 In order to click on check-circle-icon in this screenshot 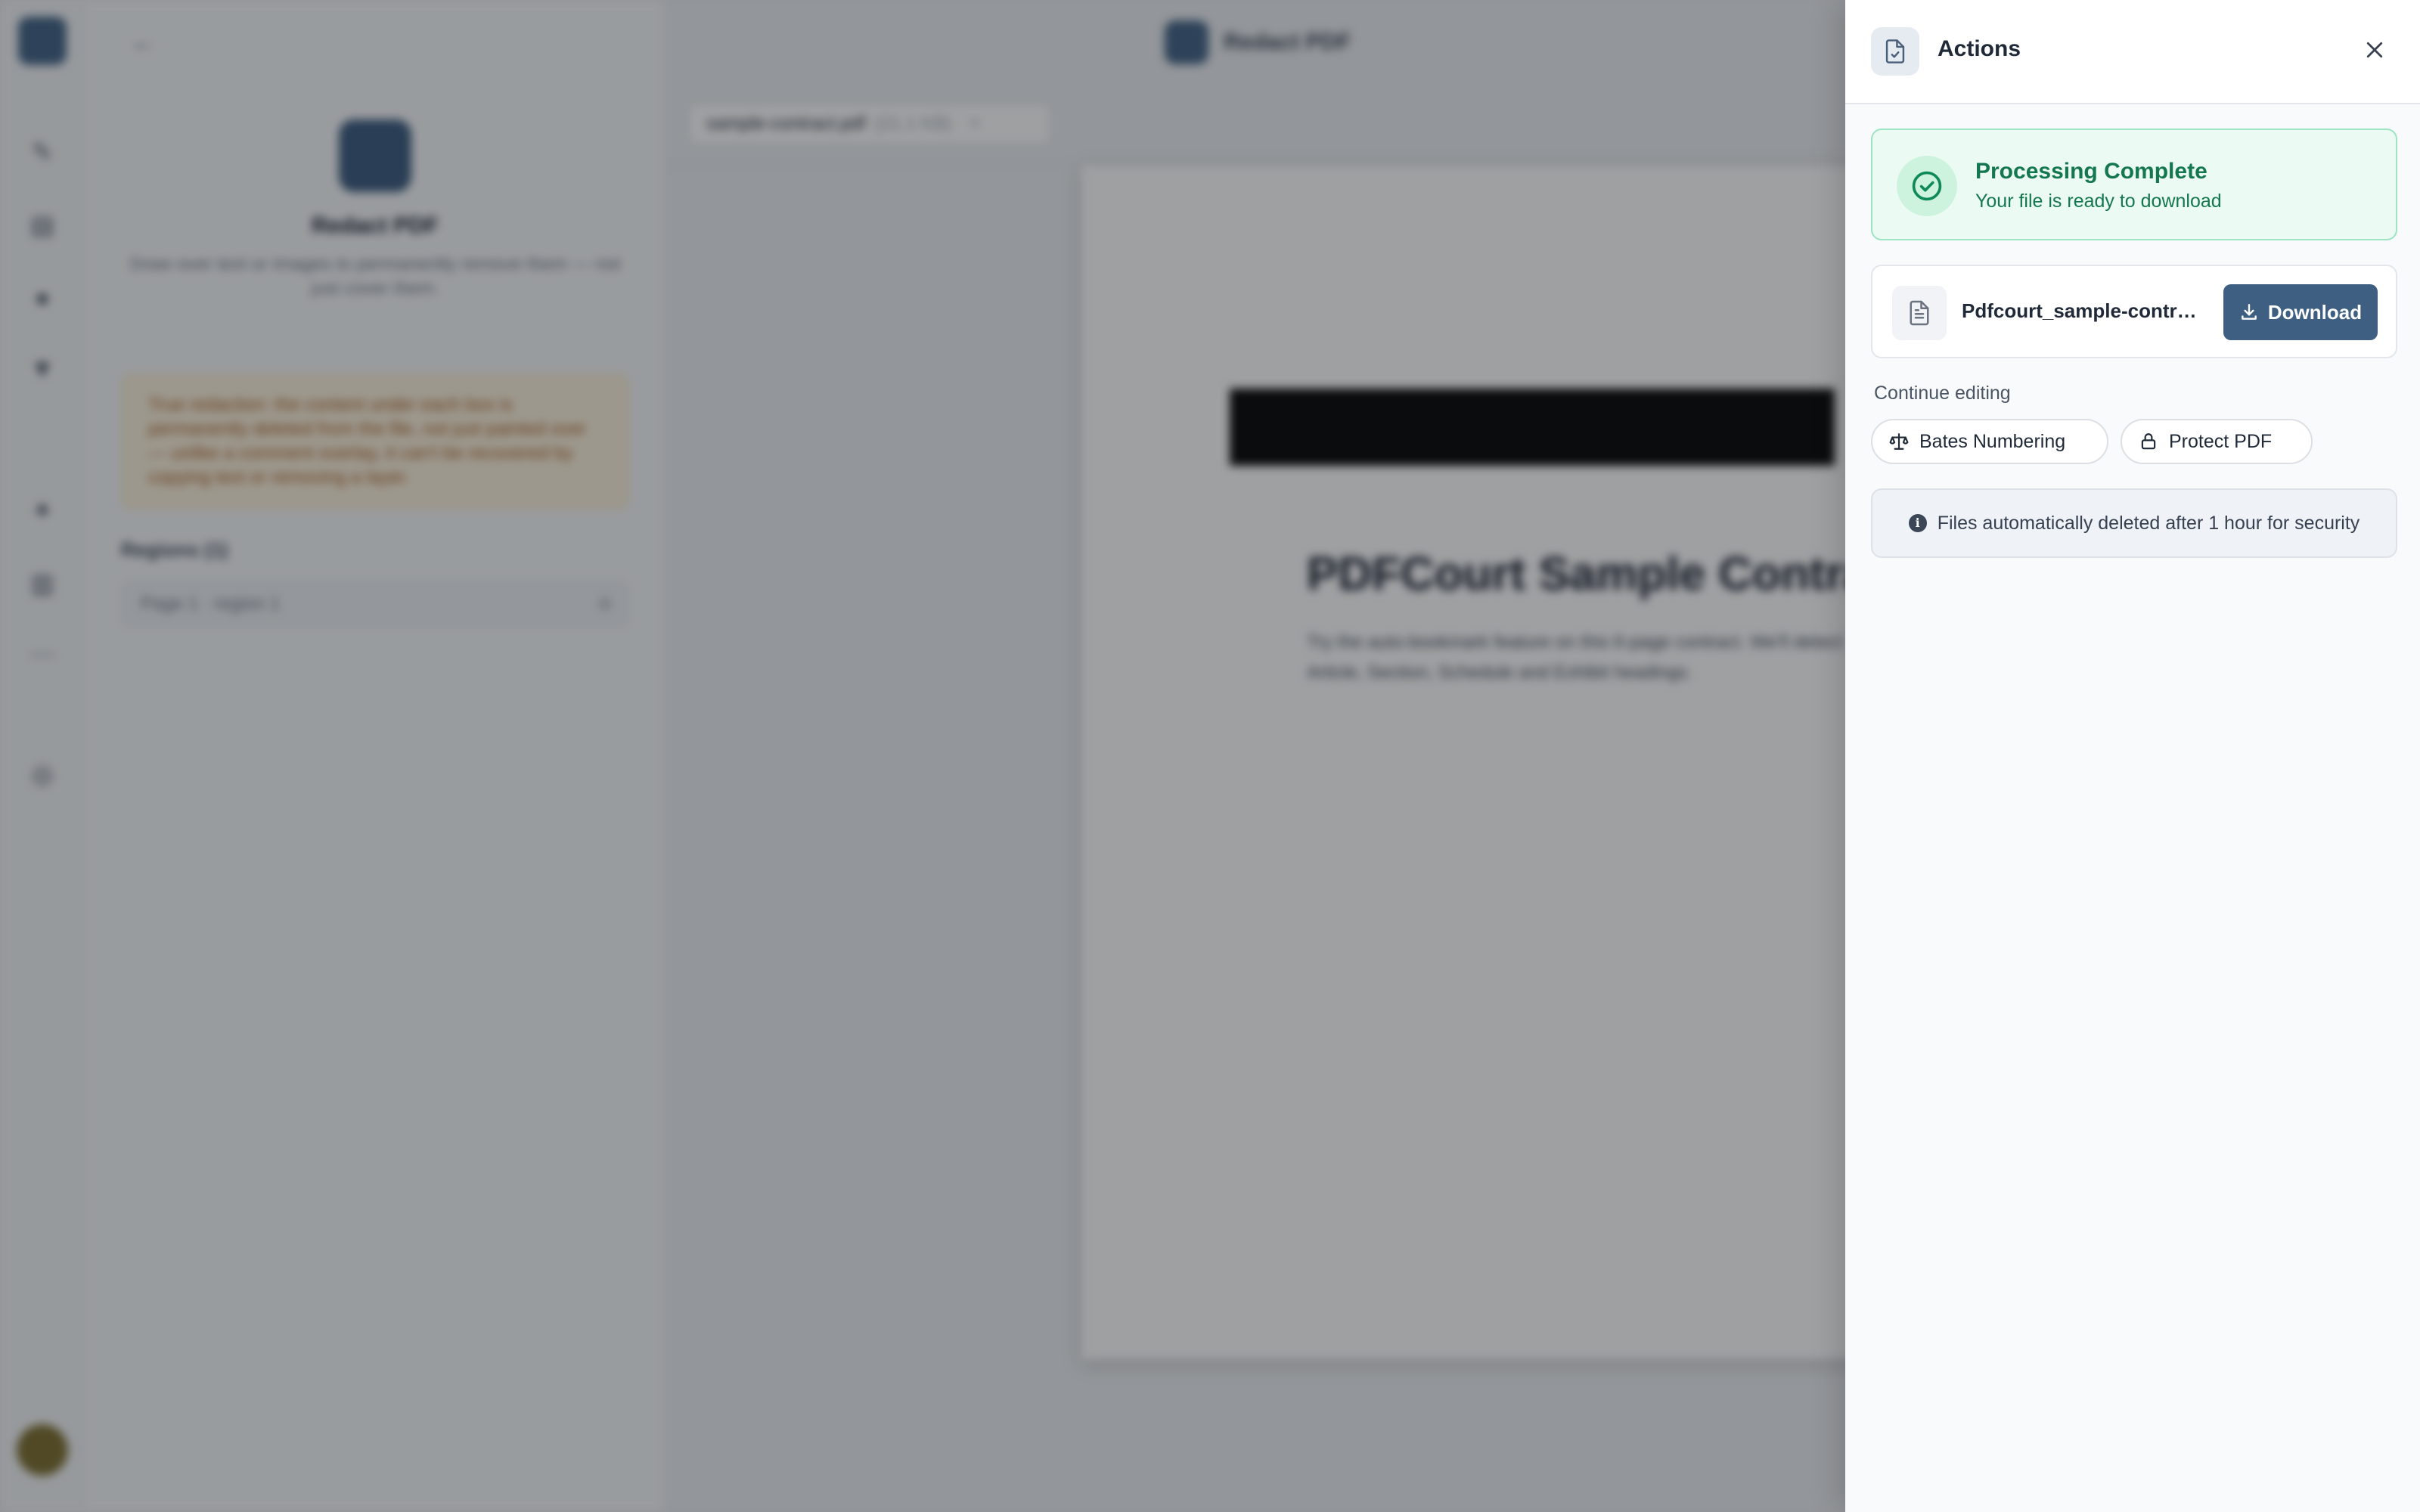, I will do `click(1927, 186)`.